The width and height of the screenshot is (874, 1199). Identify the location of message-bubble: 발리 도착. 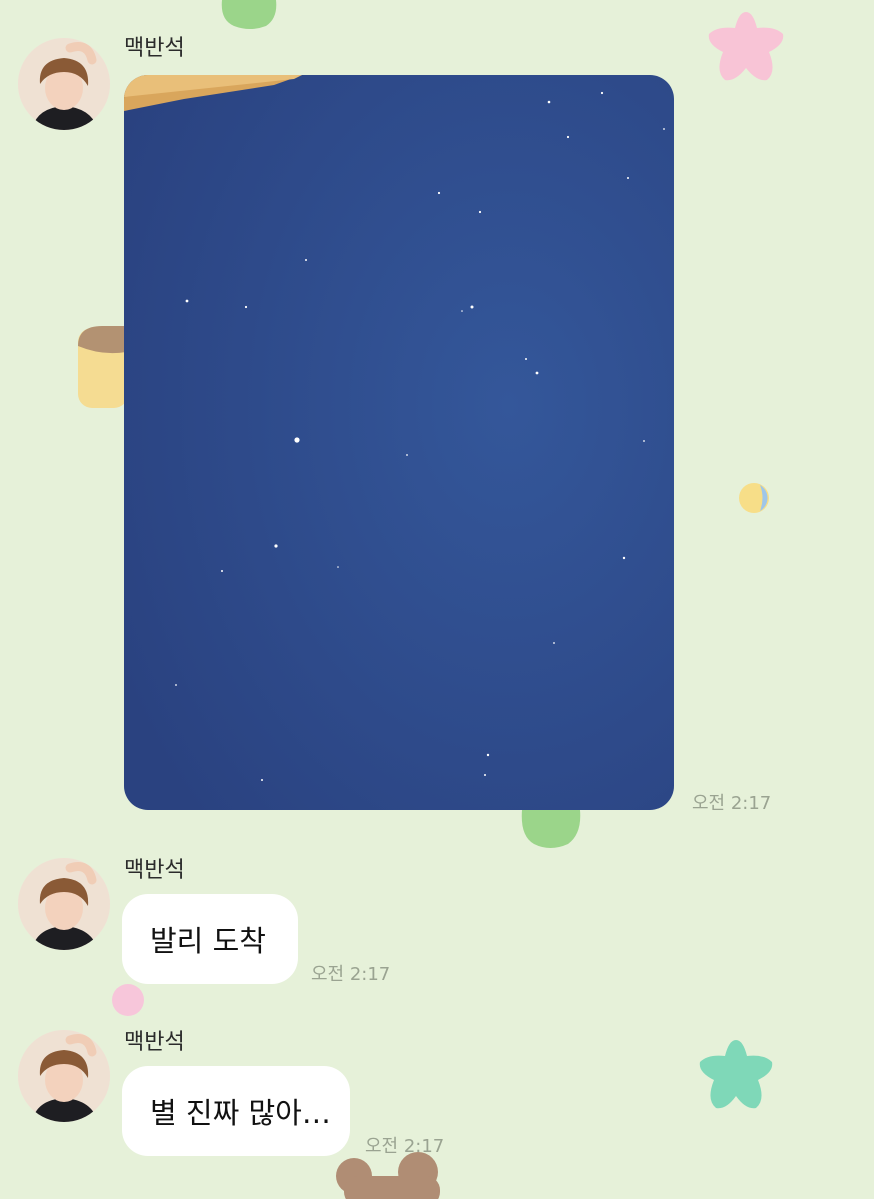
(210, 939).